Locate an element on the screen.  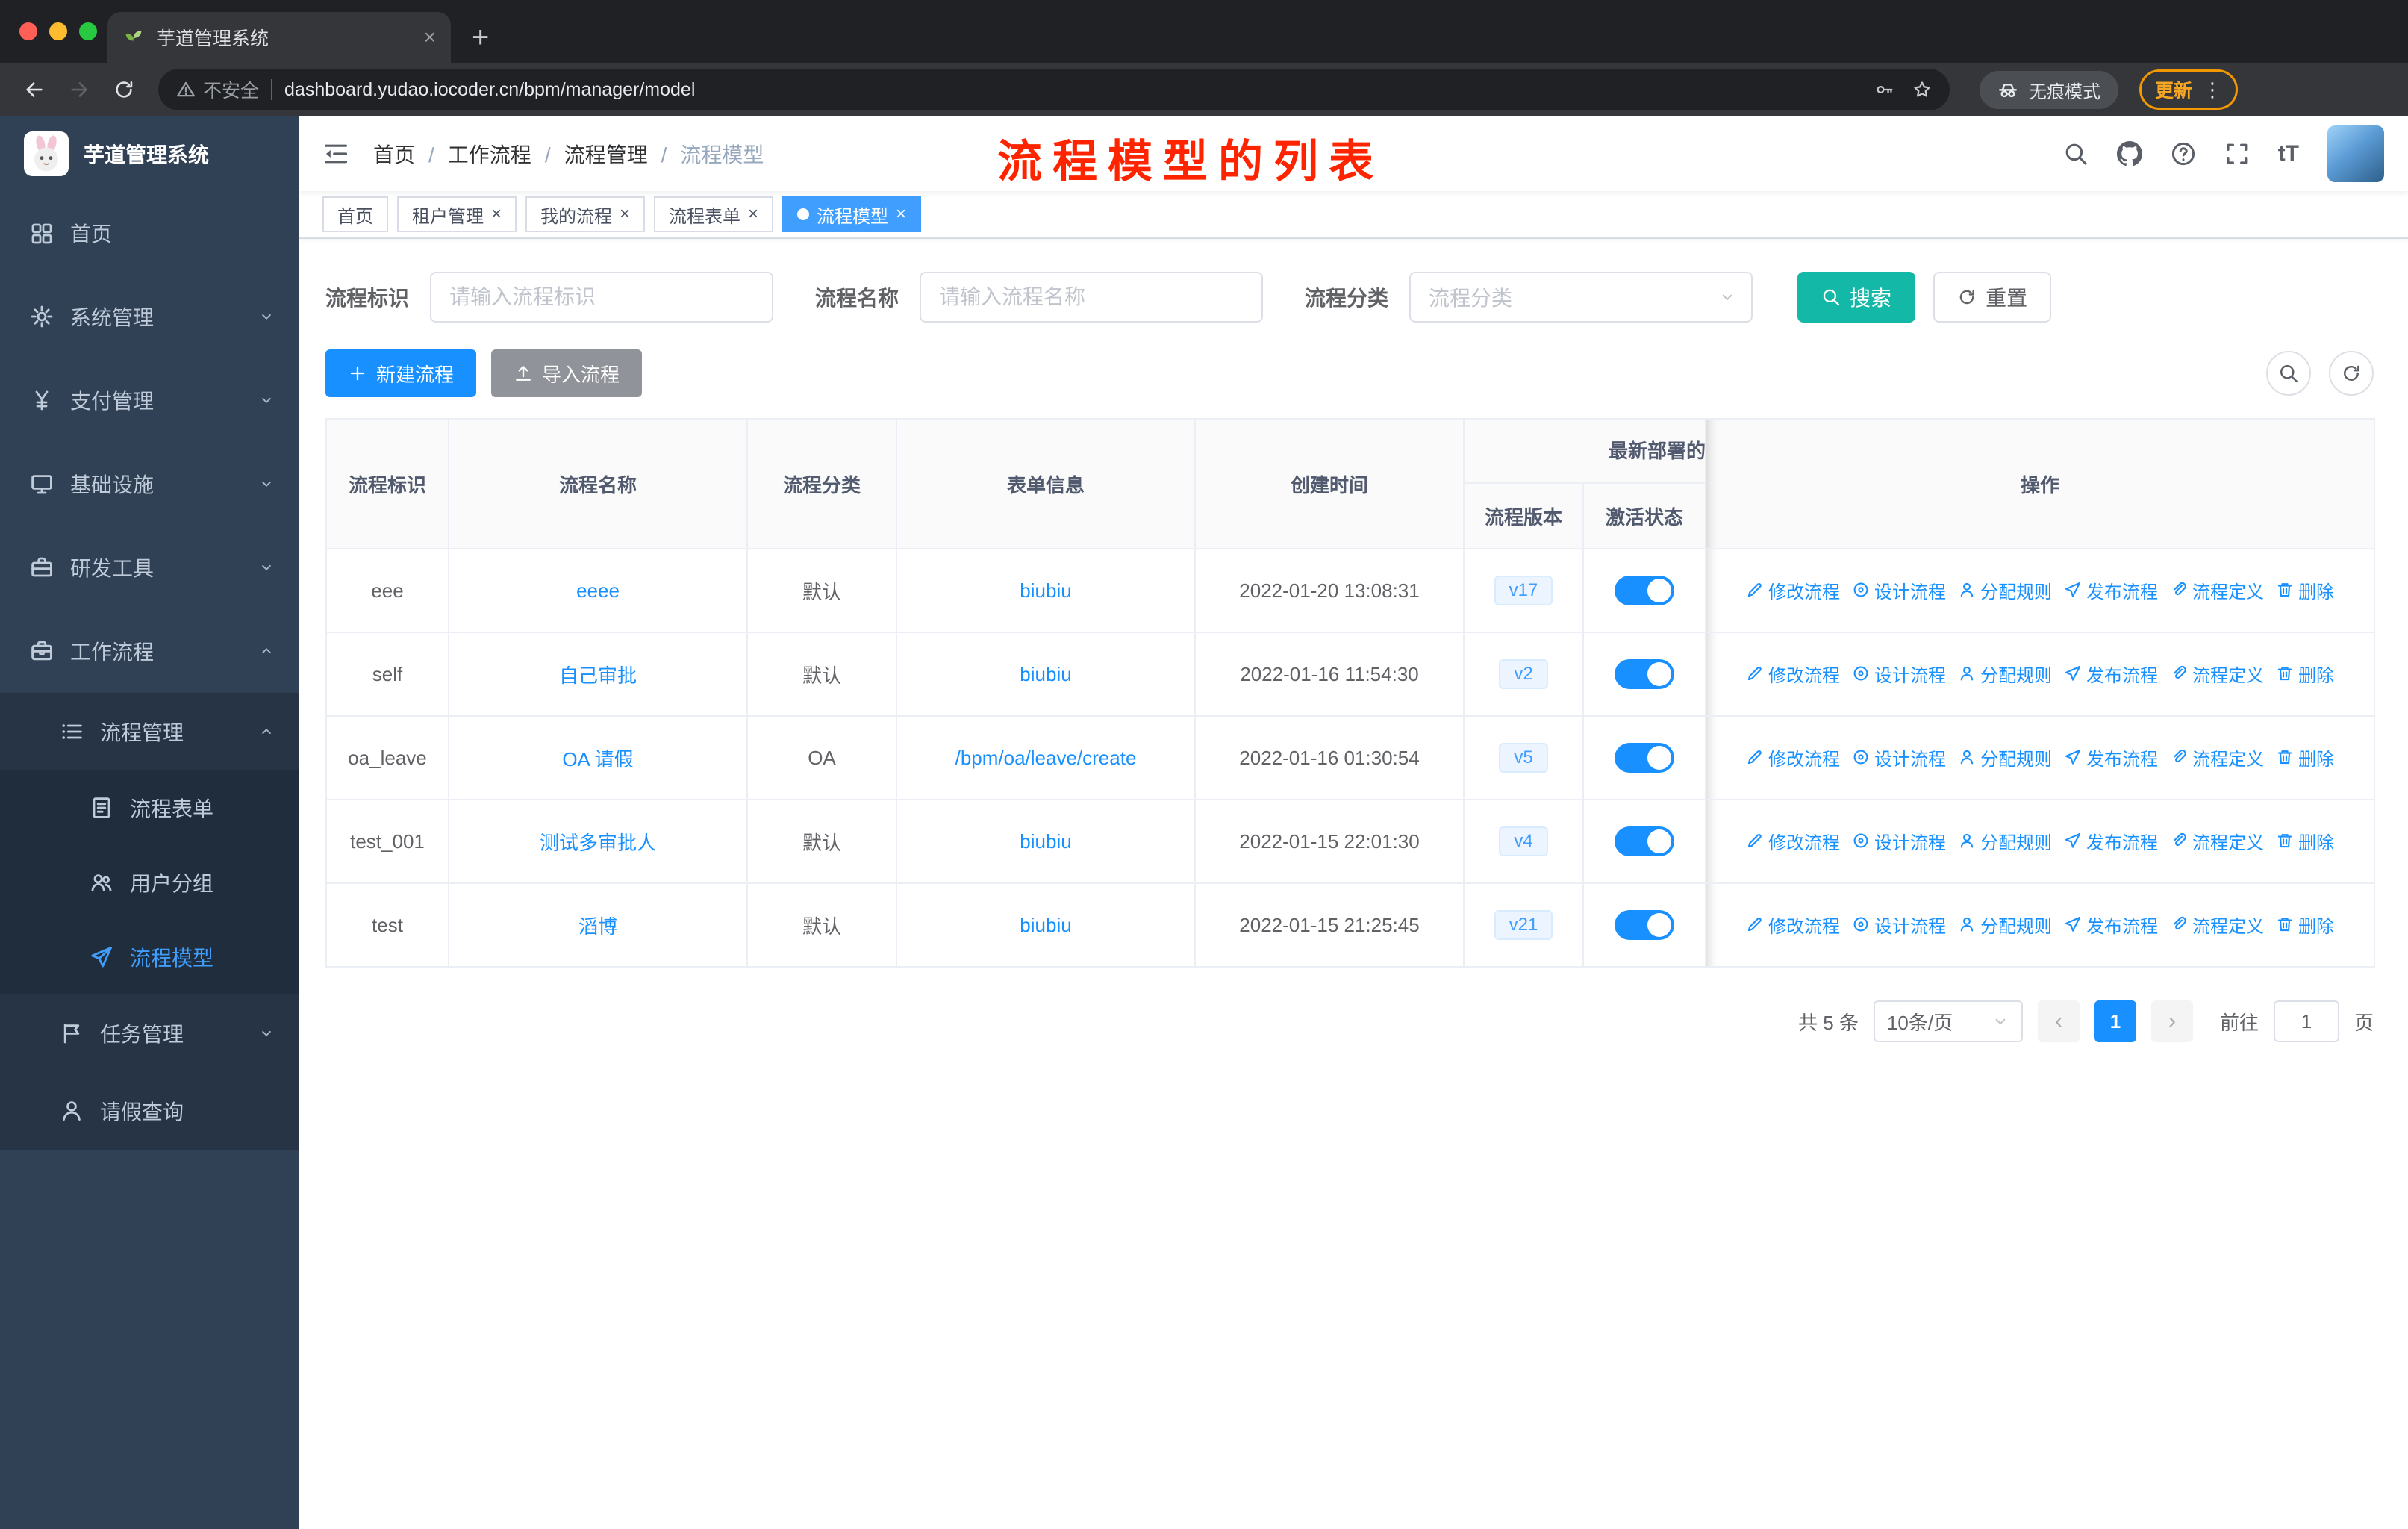
process-name-link: 测试多审批人 is located at coordinates (598, 843).